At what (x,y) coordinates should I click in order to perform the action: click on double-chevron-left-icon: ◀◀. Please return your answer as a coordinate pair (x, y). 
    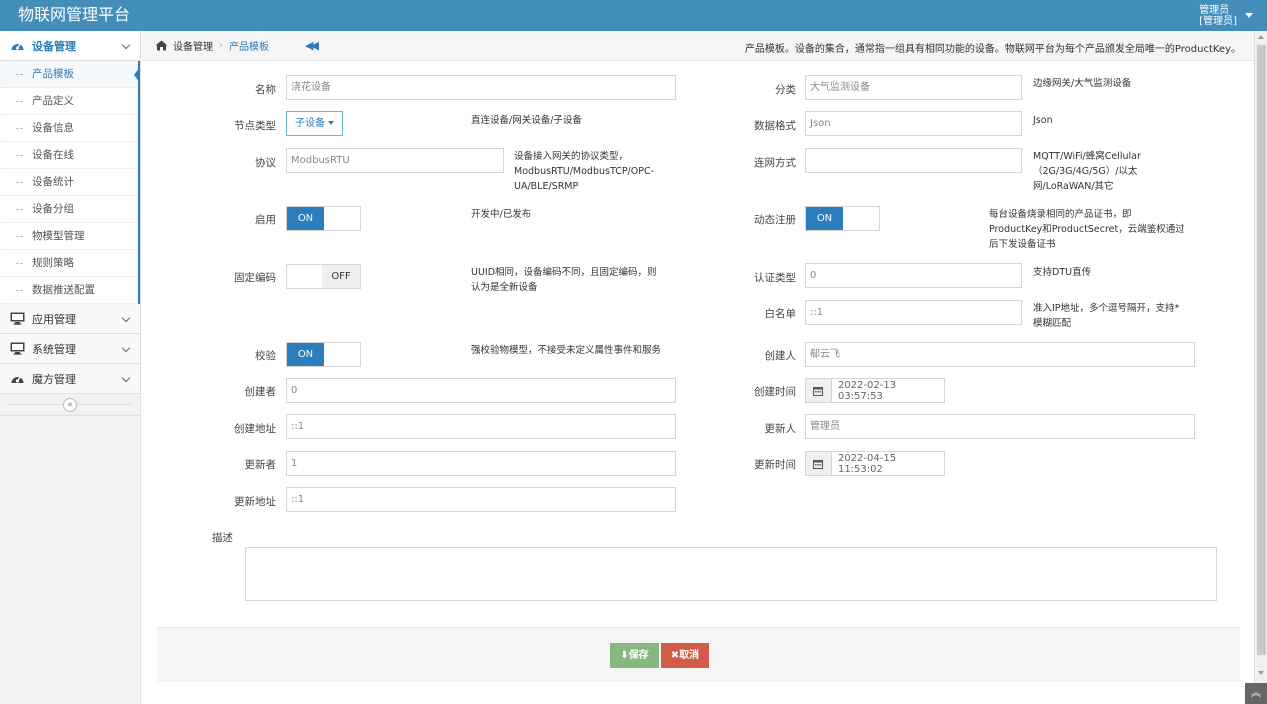
    Looking at the image, I should click on (312, 45).